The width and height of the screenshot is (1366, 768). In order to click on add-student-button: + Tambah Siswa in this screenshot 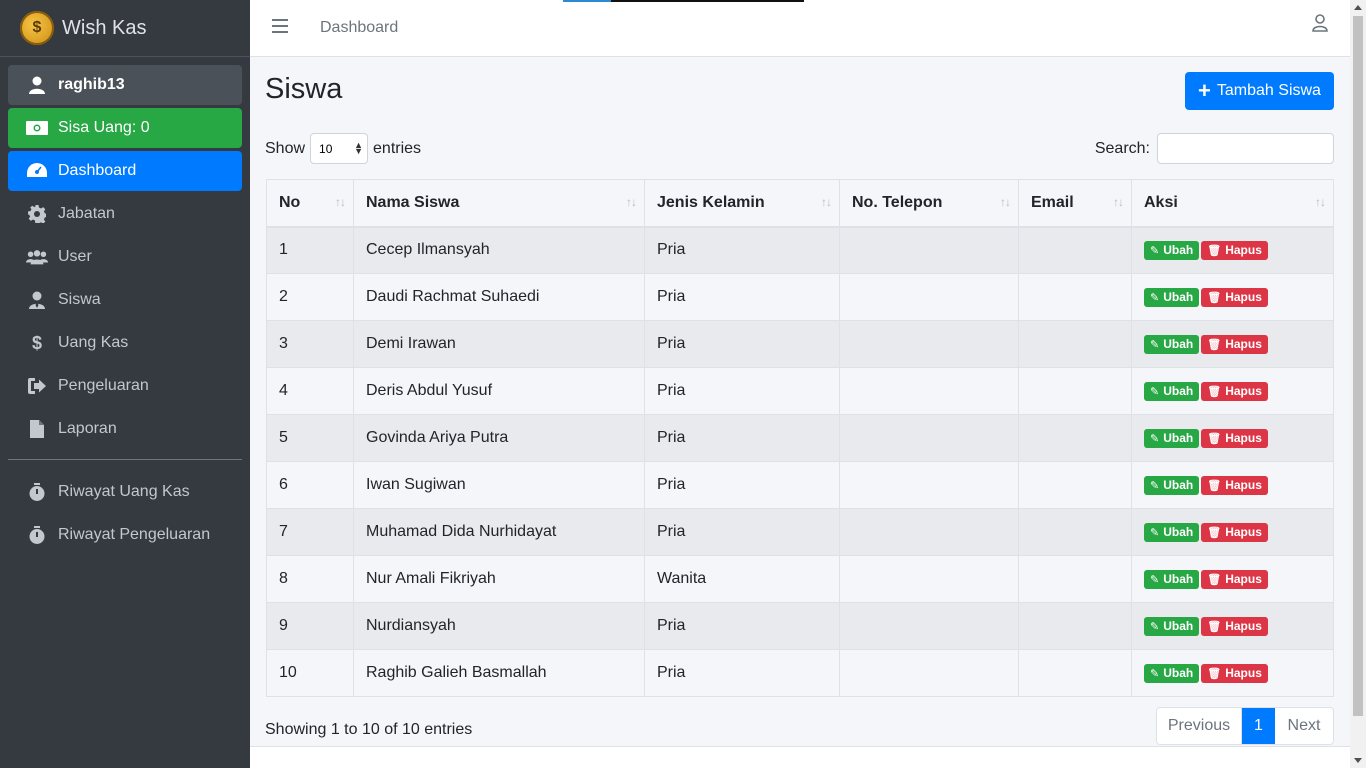, I will do `click(1259, 91)`.